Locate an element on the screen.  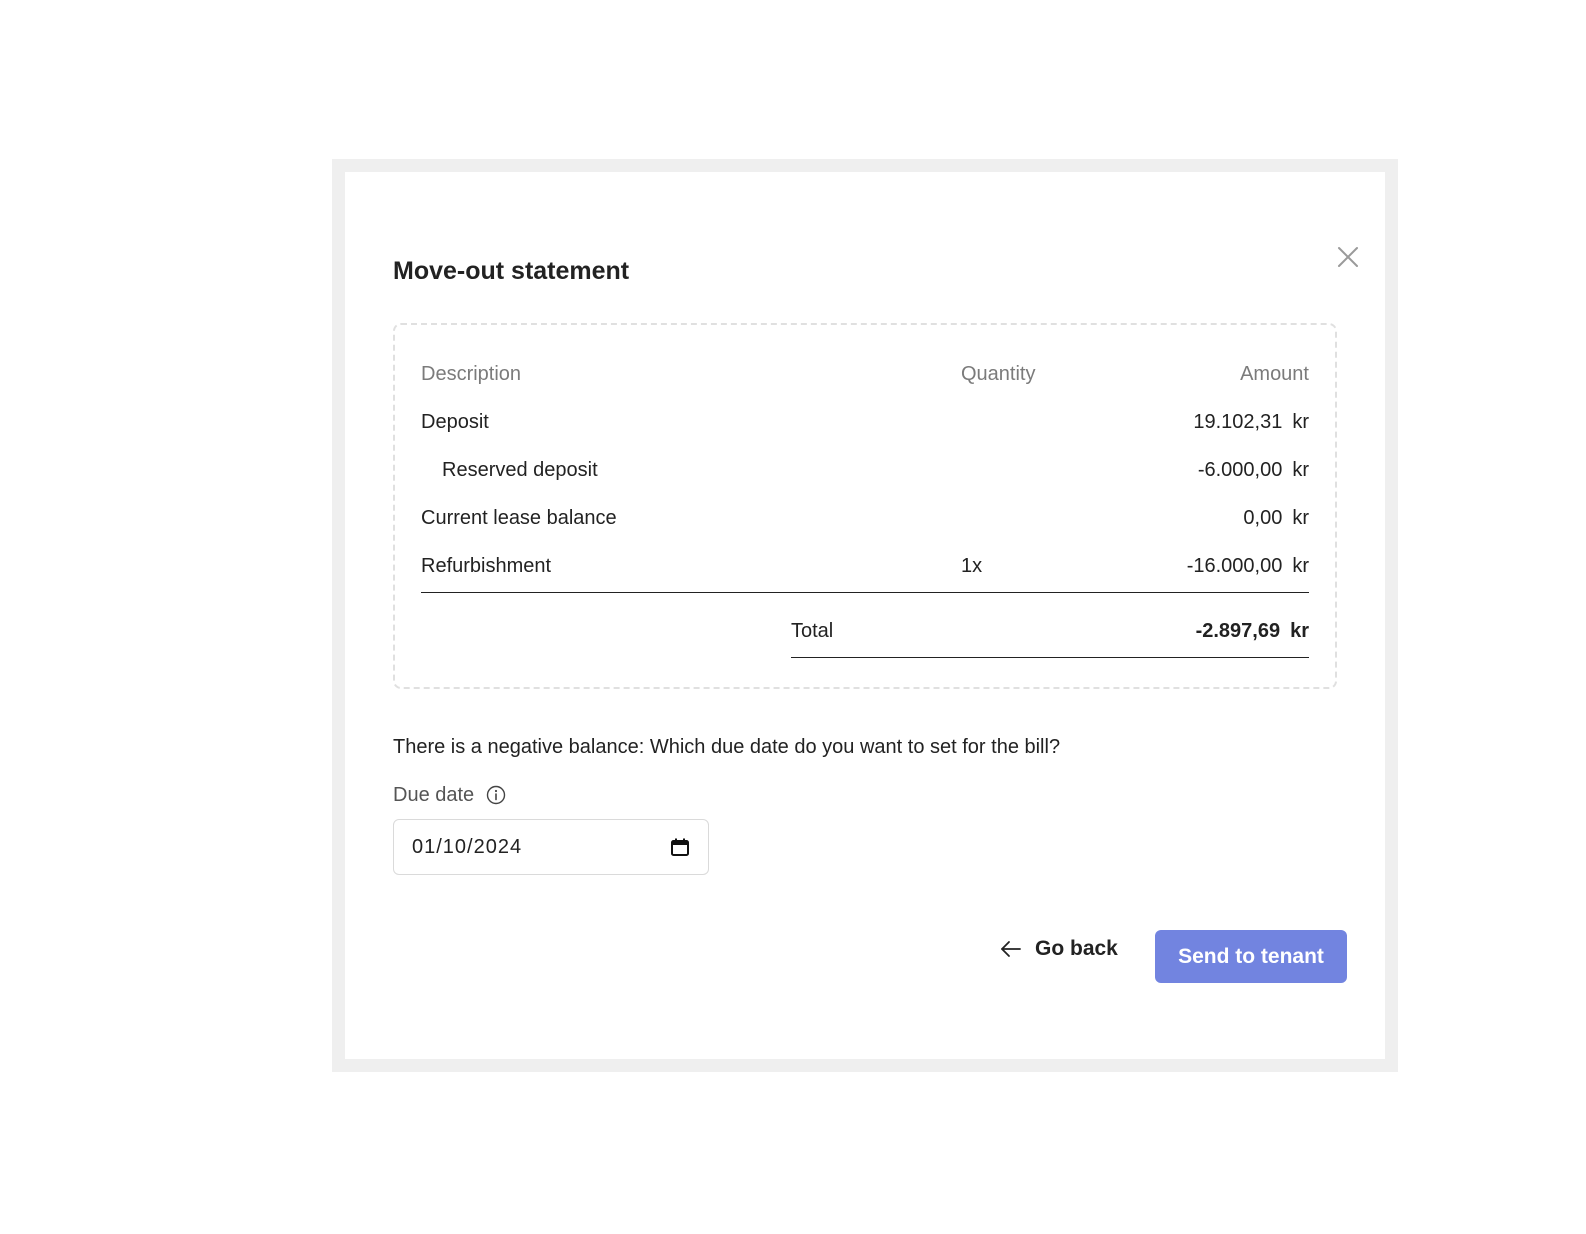
row-amount: 19.102,31 kr is located at coordinates (1251, 422).